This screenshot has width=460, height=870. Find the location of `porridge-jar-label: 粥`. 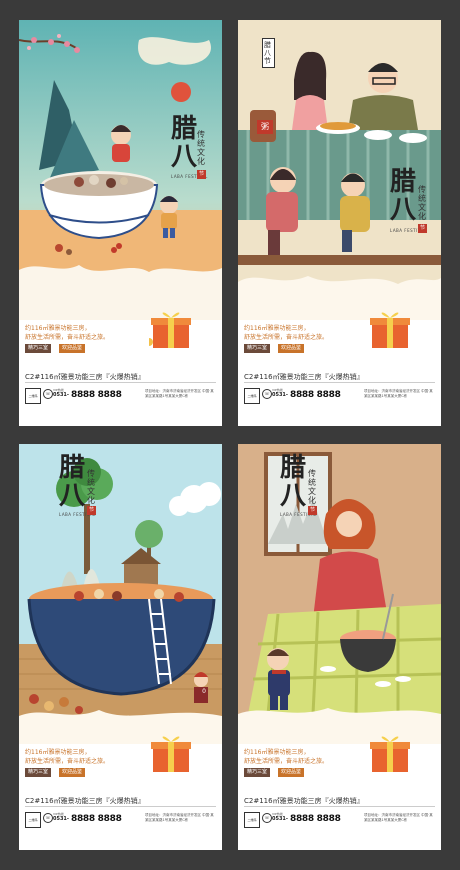

porridge-jar-label: 粥 is located at coordinates (265, 127).